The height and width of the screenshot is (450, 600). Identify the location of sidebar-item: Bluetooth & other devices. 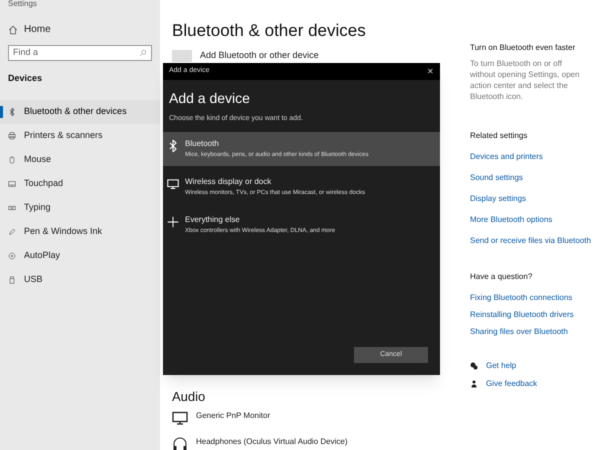
(80, 112).